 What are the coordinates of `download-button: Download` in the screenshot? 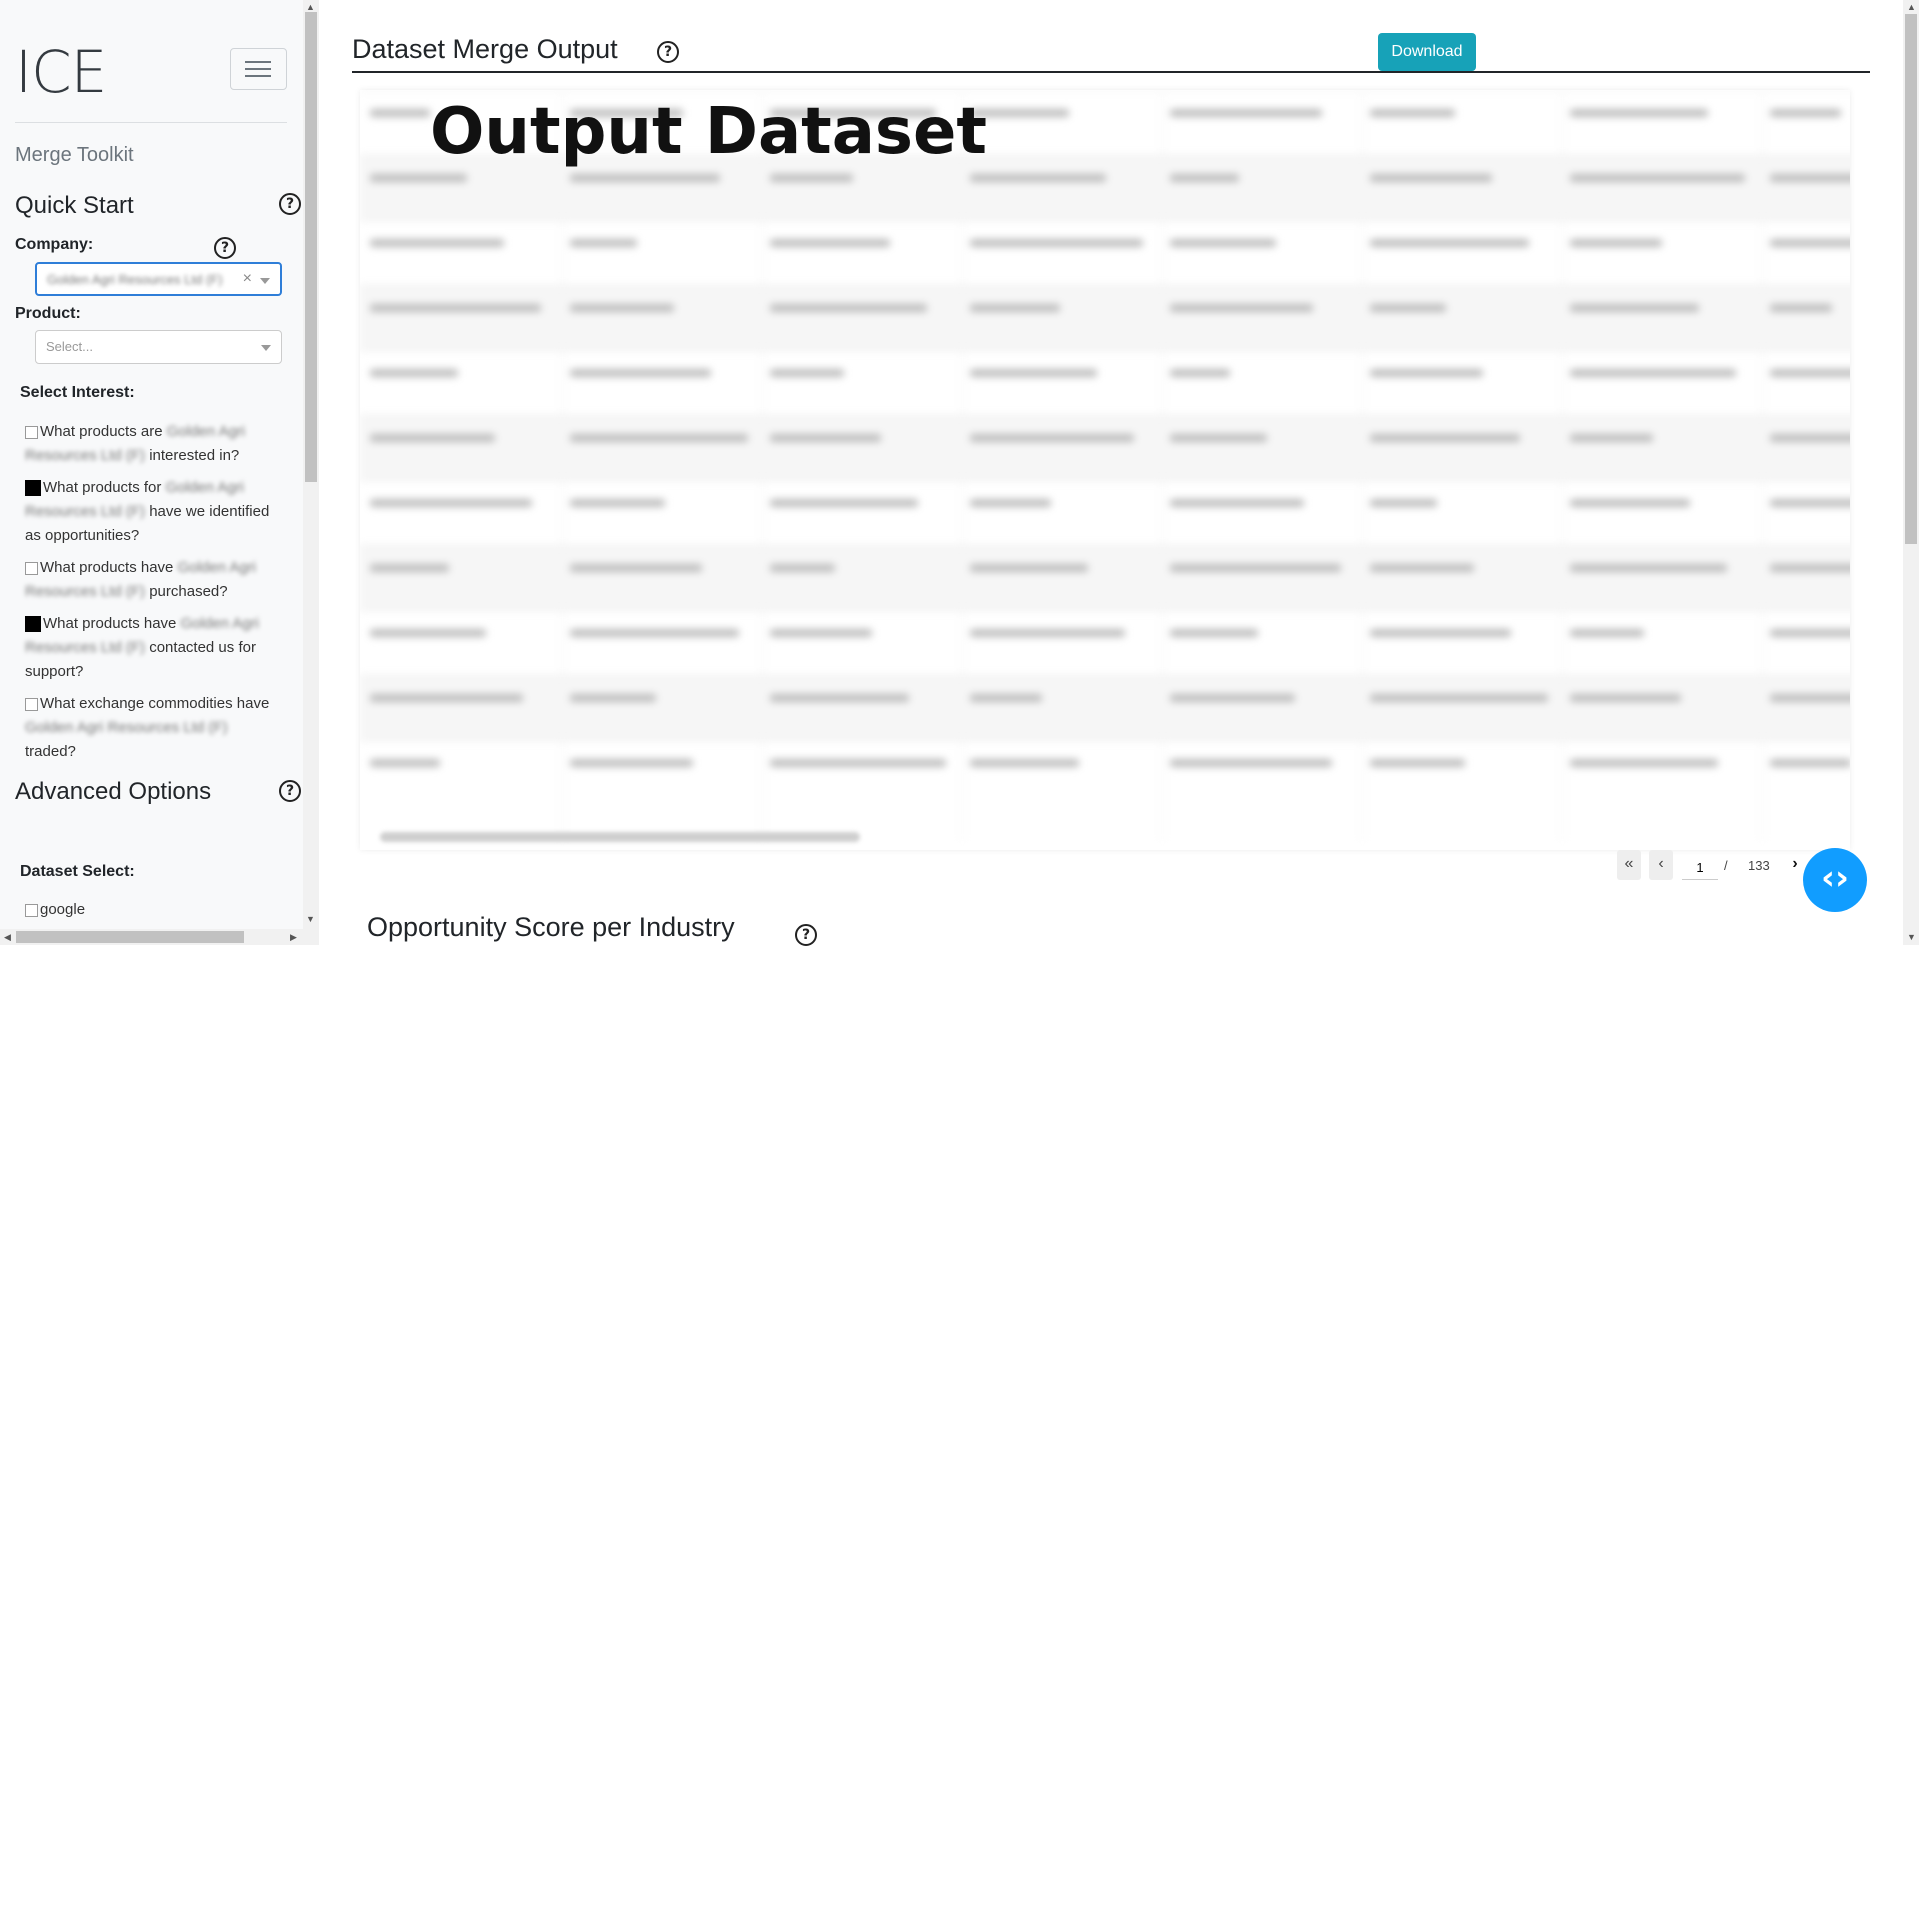 It's located at (1427, 52).